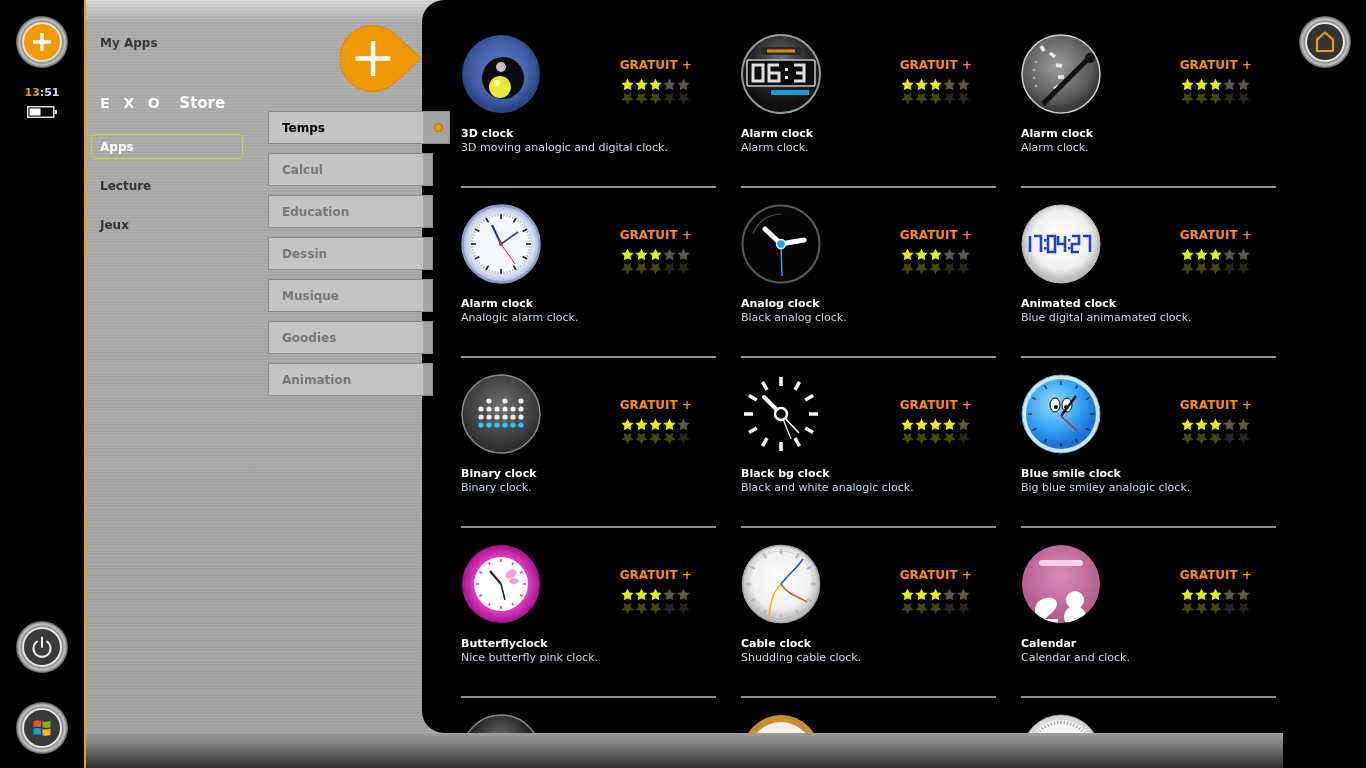 The image size is (1366, 768). What do you see at coordinates (501, 74) in the screenshot?
I see `orb-icon` at bounding box center [501, 74].